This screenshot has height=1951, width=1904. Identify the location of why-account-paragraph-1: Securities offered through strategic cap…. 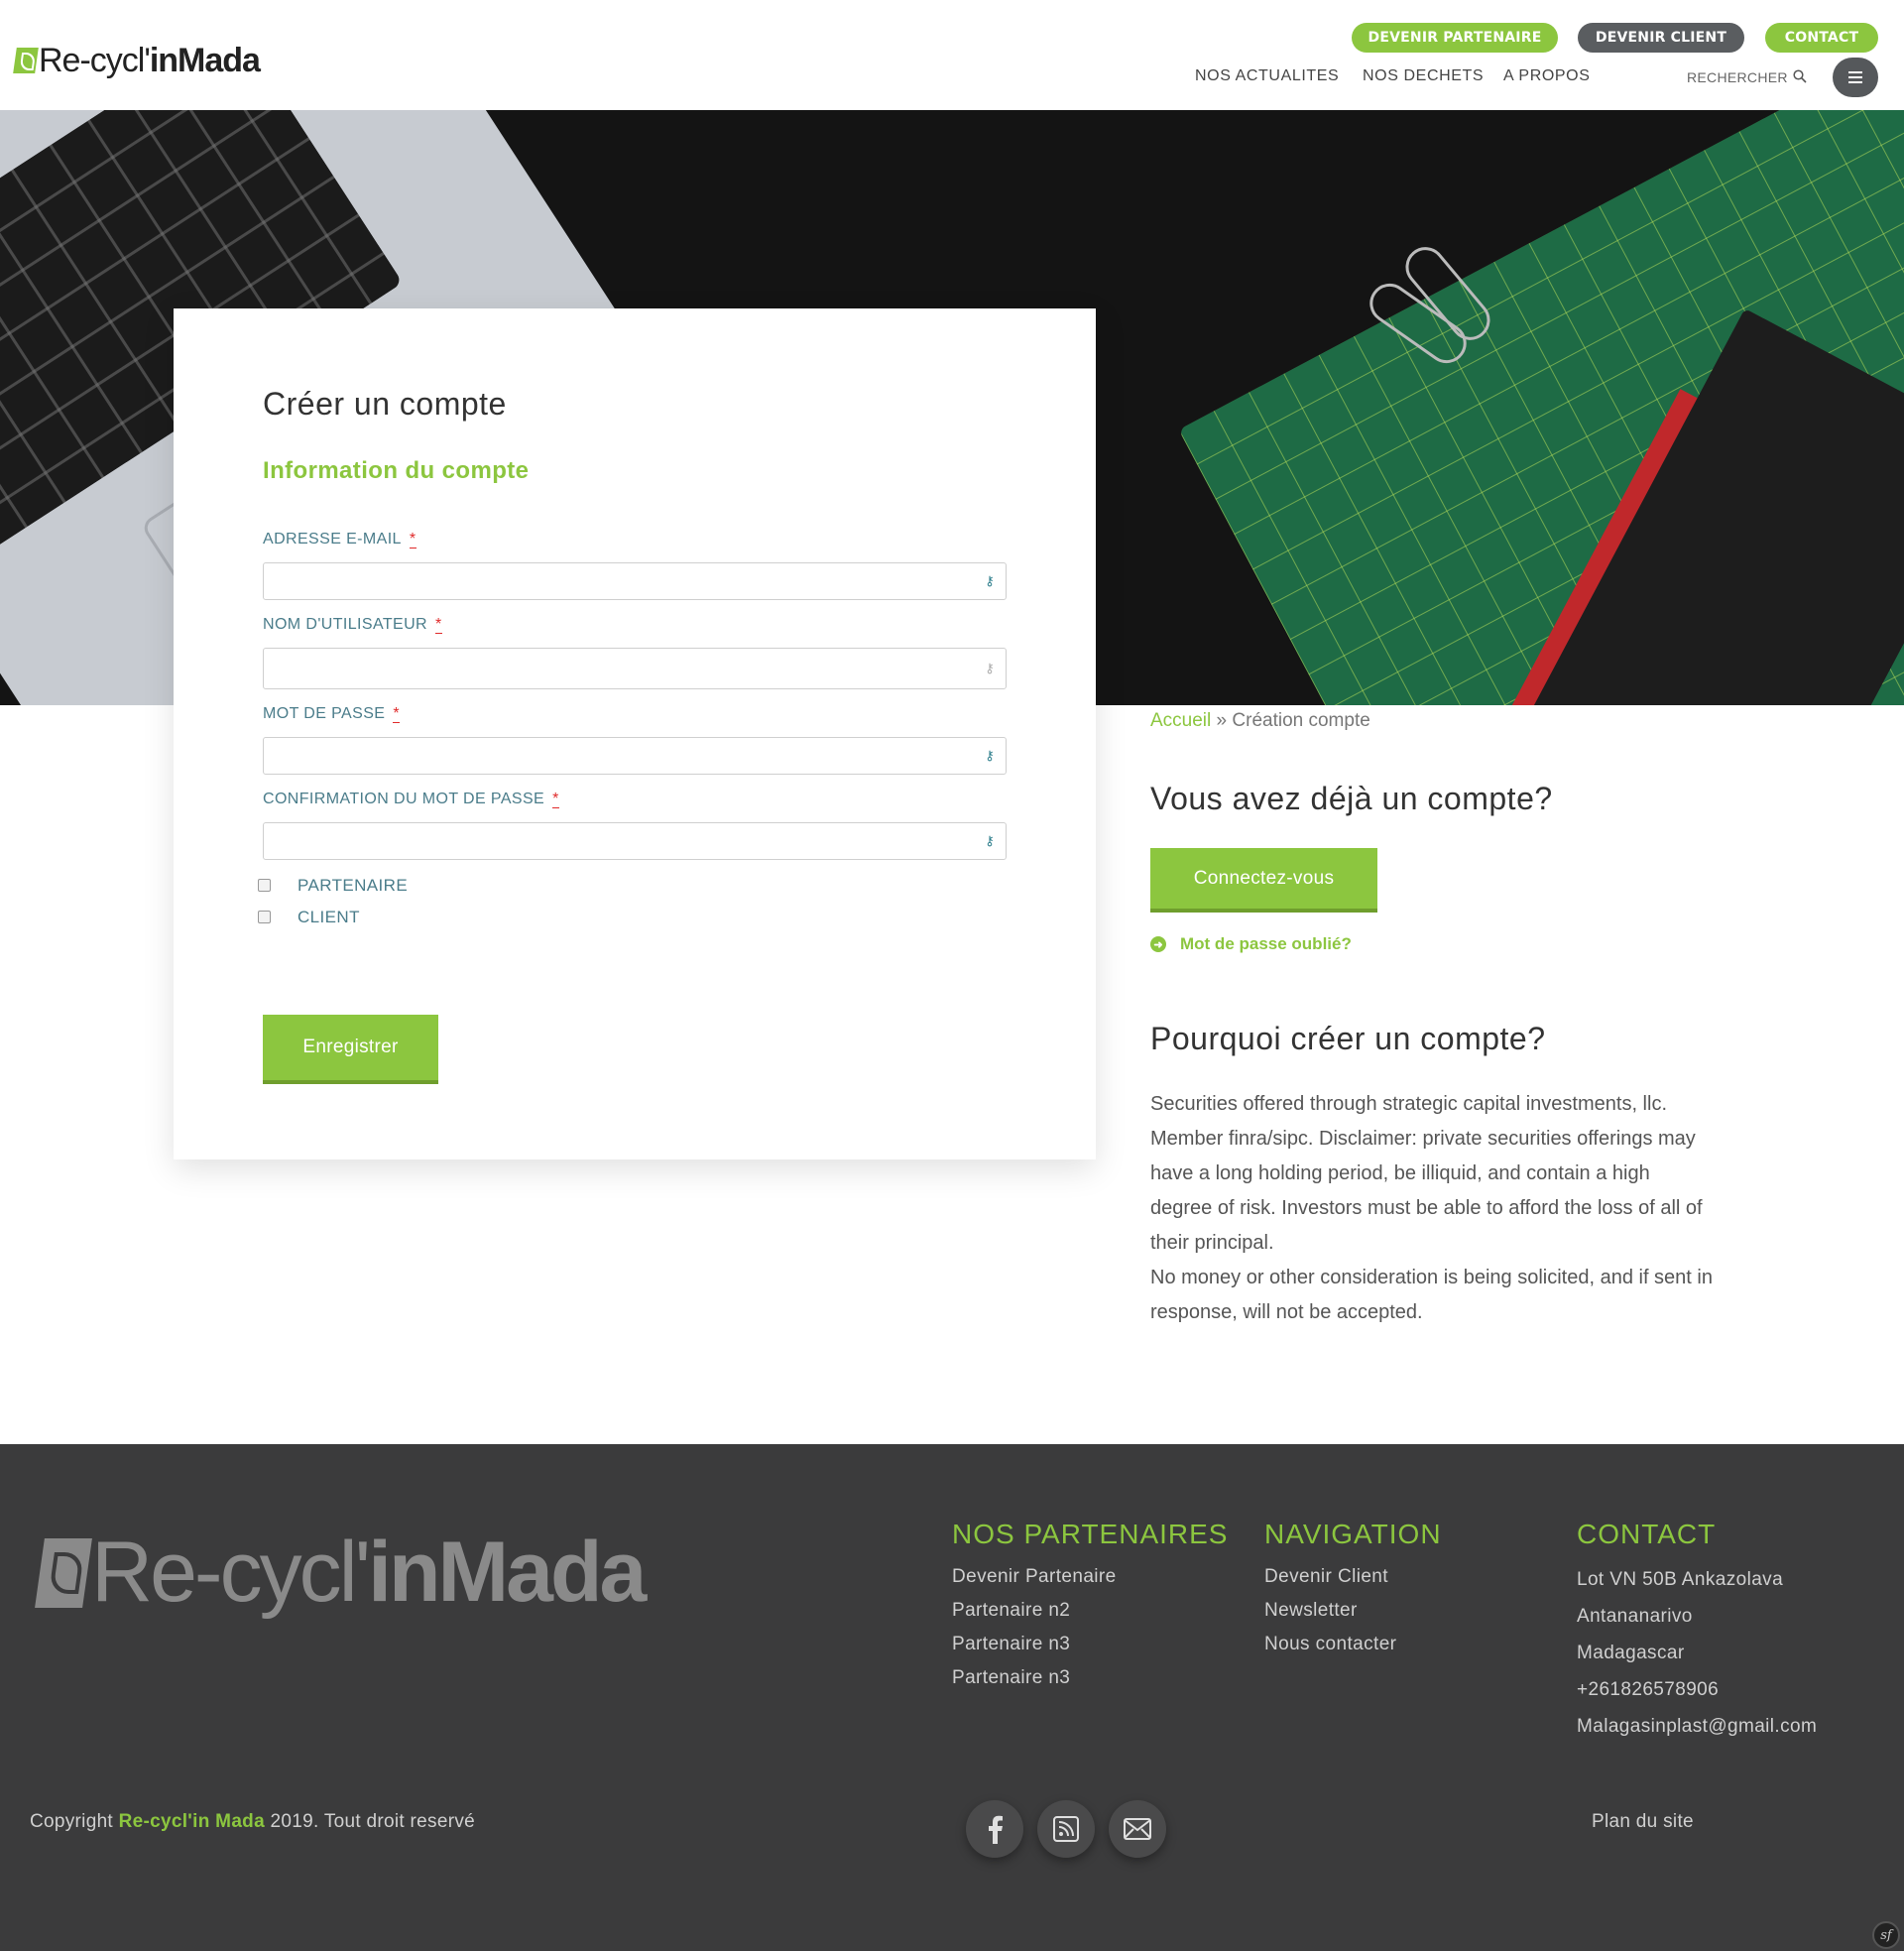
(1426, 1173).